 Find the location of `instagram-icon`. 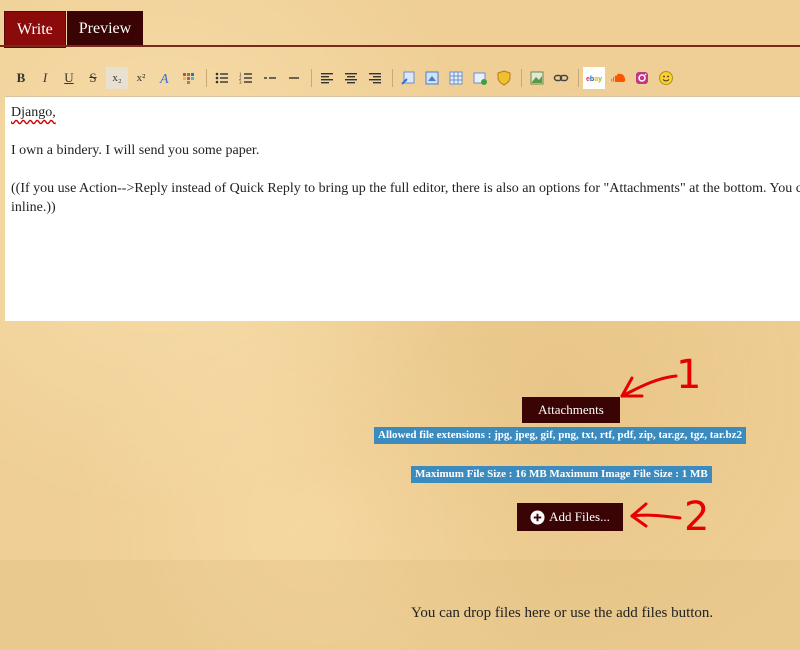

instagram-icon is located at coordinates (642, 78).